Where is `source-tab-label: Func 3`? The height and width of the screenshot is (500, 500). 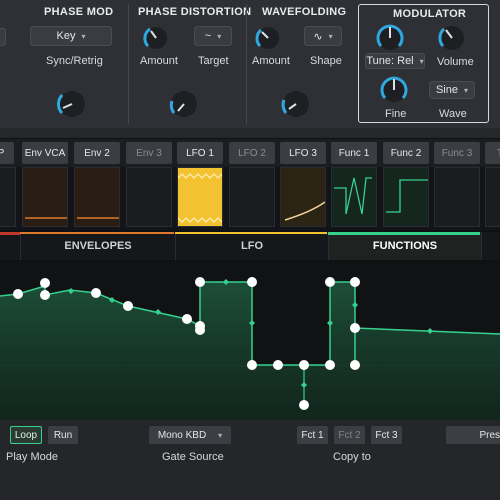
source-tab-label: Func 3 is located at coordinates (457, 153).